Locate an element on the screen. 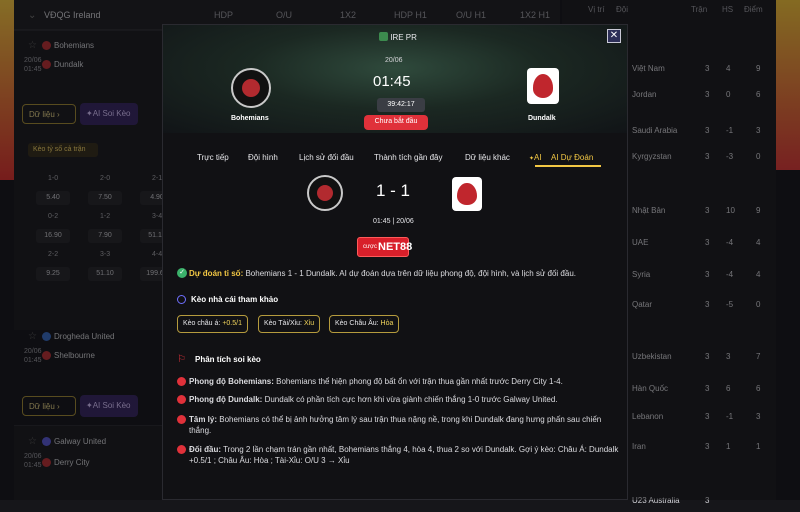 The image size is (800, 512). odds-icon is located at coordinates (181, 299).